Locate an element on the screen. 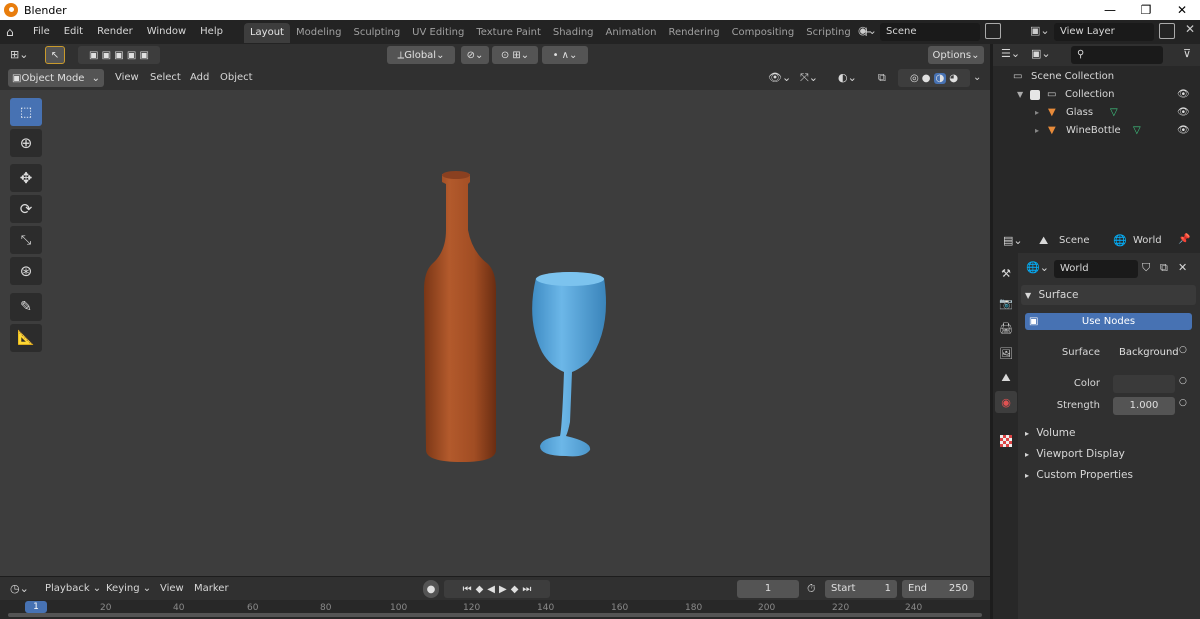 The height and width of the screenshot is (619, 1200). view-layer-icon: ▣⌄ is located at coordinates (1040, 30).